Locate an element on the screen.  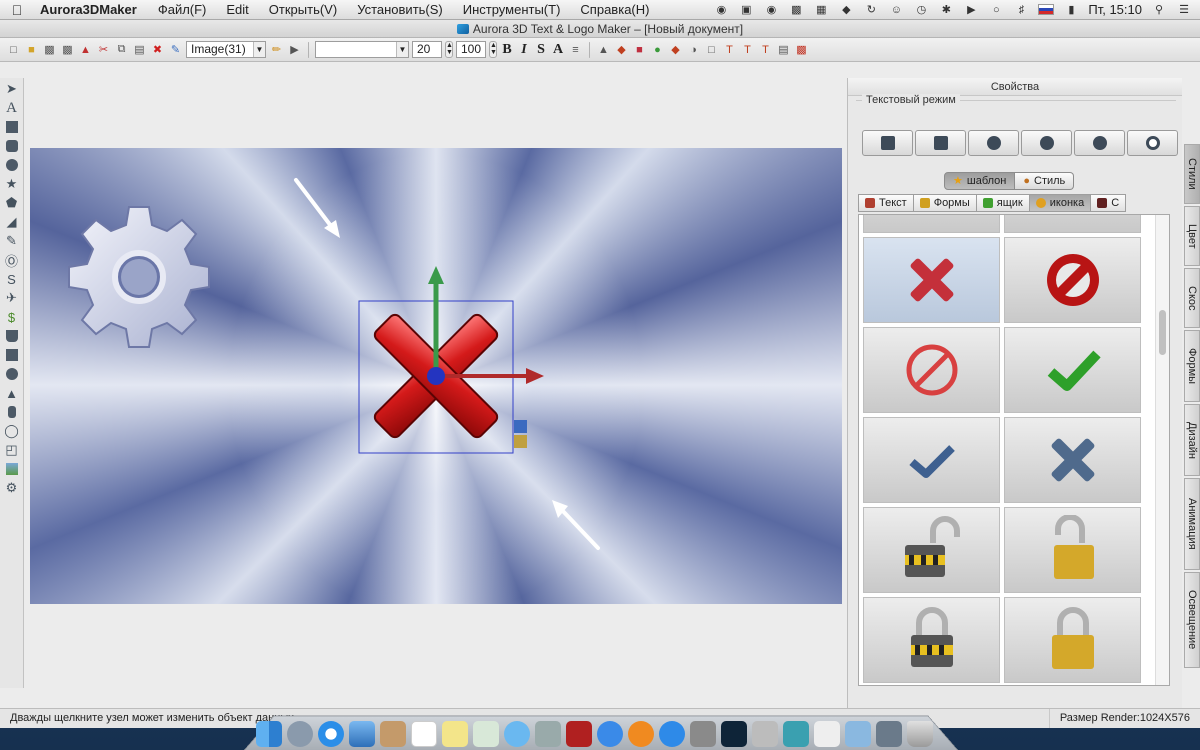
side-tab-lighting: Освещение is located at coordinates (1192, 620).